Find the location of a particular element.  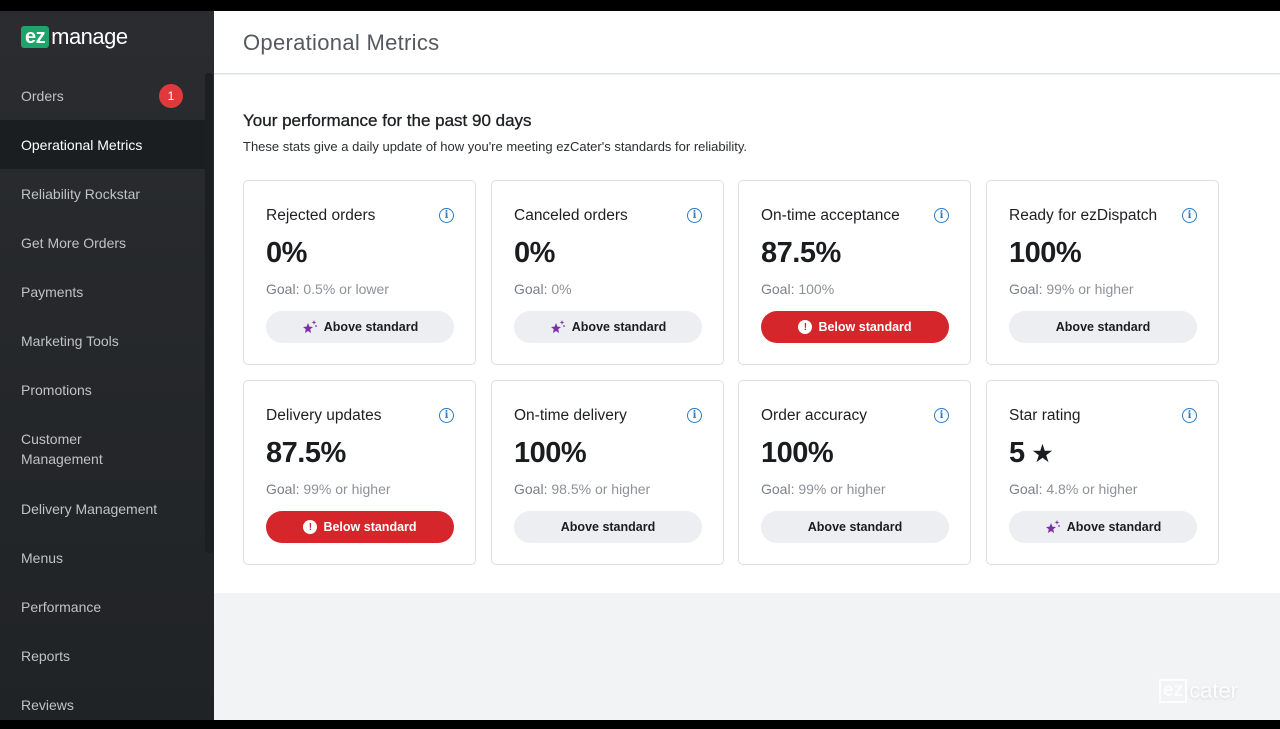

sidebar-item-reliability-rockstar: Reliability Rockstar is located at coordinates (103, 193).